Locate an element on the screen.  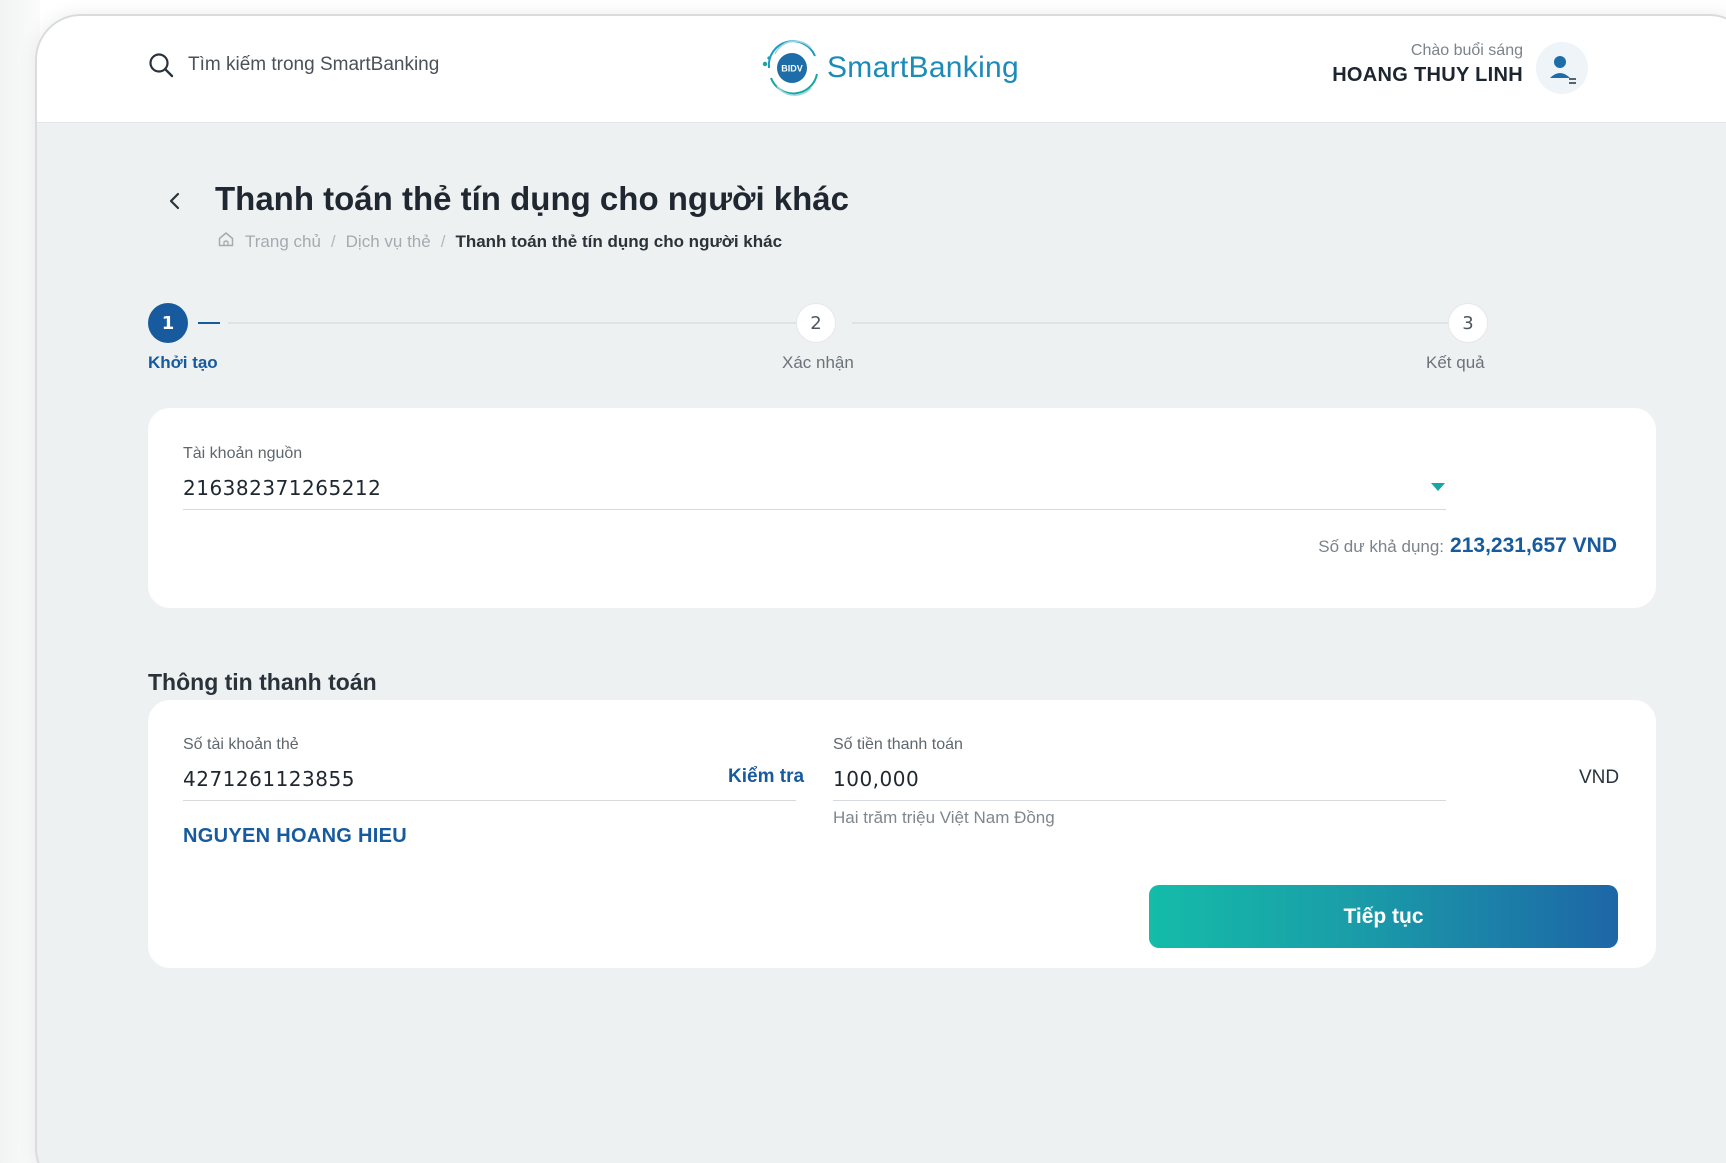
step-3-label: Kết quả is located at coordinates (1455, 362).